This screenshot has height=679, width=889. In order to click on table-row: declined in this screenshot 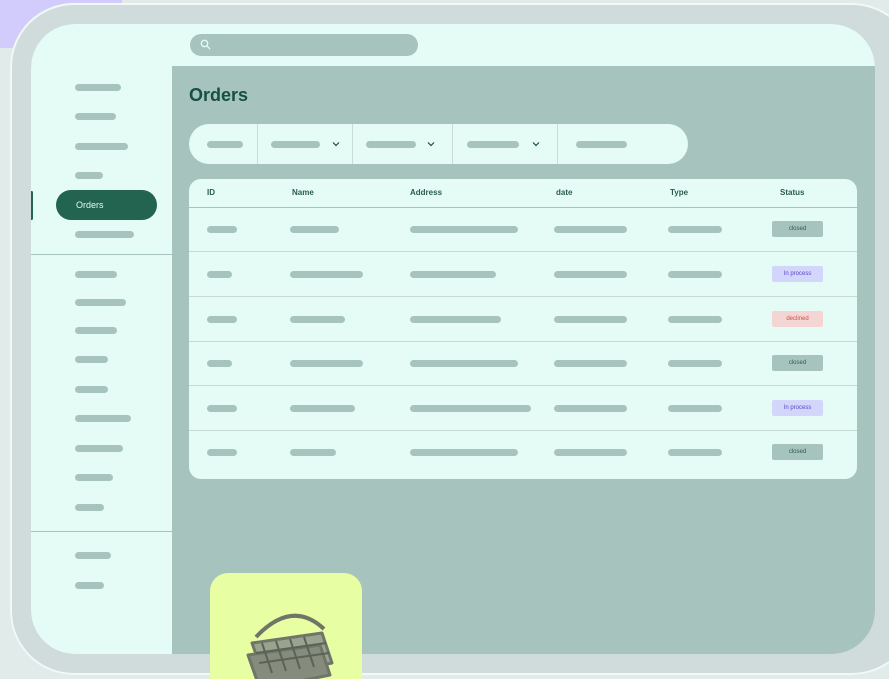, I will do `click(523, 319)`.